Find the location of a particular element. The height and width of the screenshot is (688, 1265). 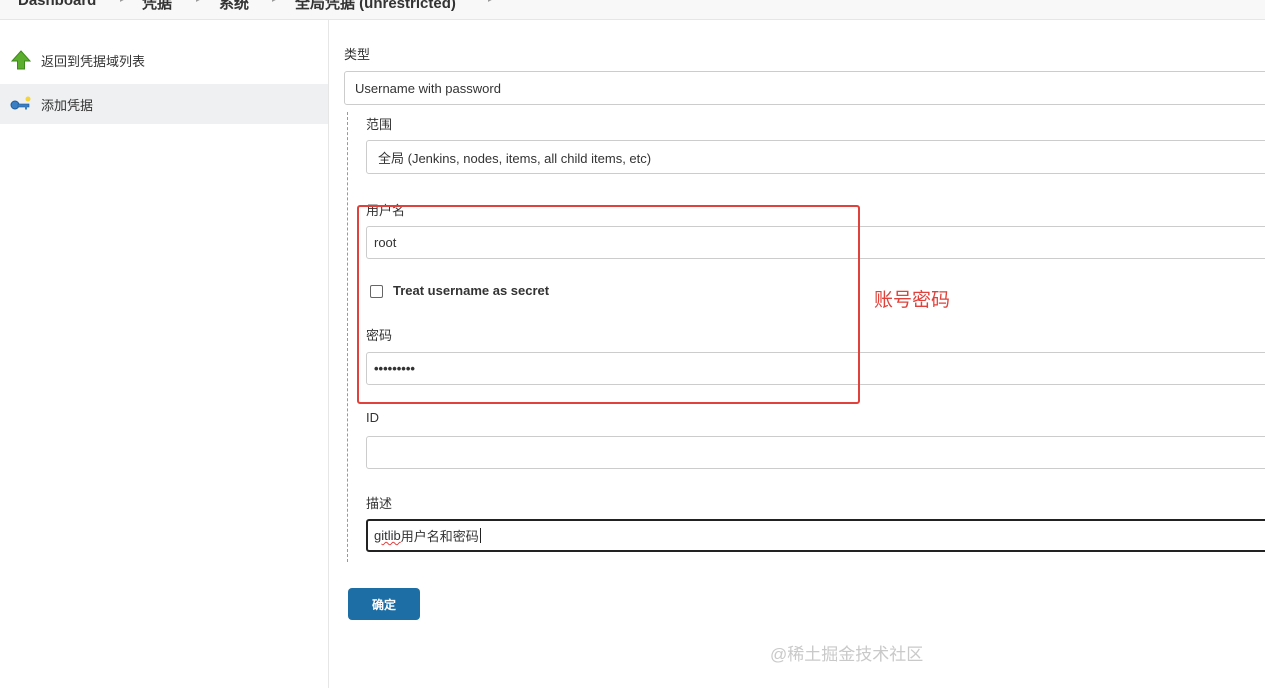

description-label: 描述 is located at coordinates (379, 503).